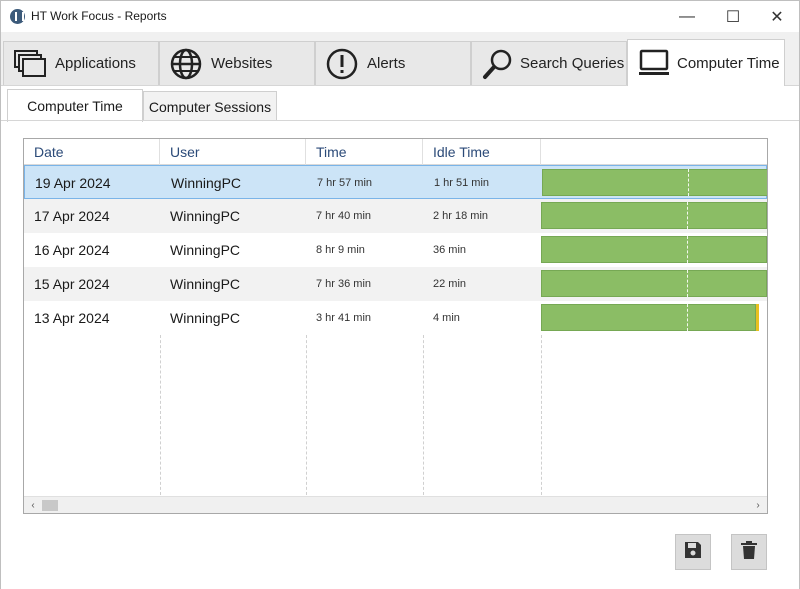  Describe the element at coordinates (446, 318) in the screenshot. I see `idle-time-cell: 4 min` at that location.